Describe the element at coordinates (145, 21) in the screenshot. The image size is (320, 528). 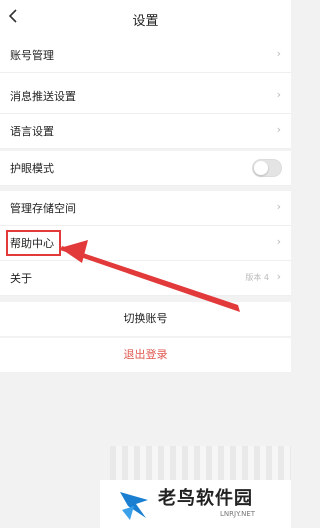
I see `page-title: 设置` at that location.